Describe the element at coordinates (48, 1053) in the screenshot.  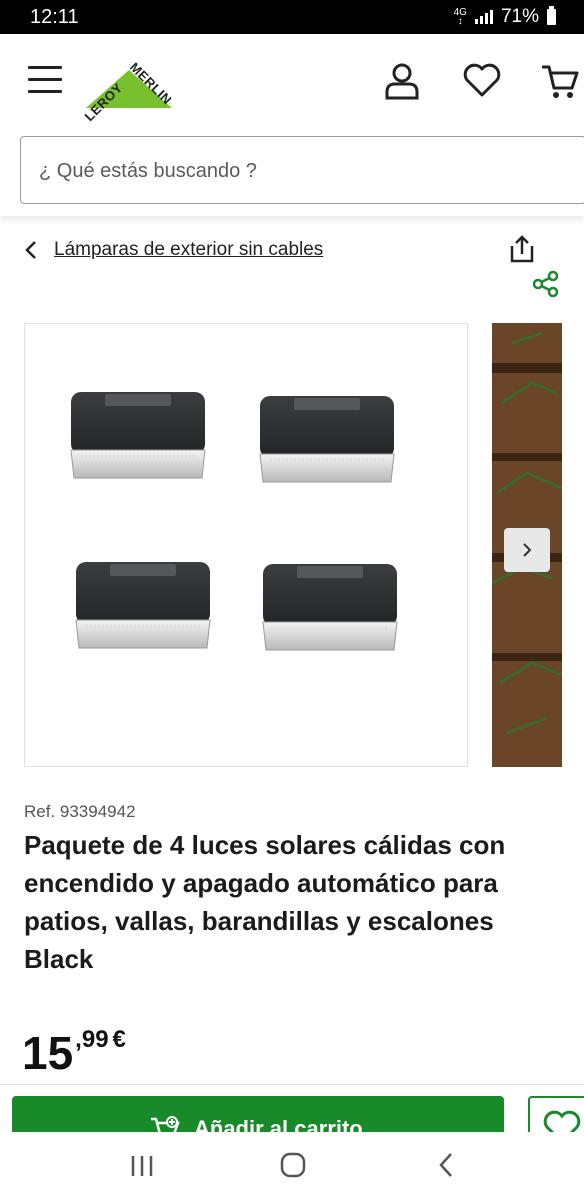
I see `price-integer: 15` at that location.